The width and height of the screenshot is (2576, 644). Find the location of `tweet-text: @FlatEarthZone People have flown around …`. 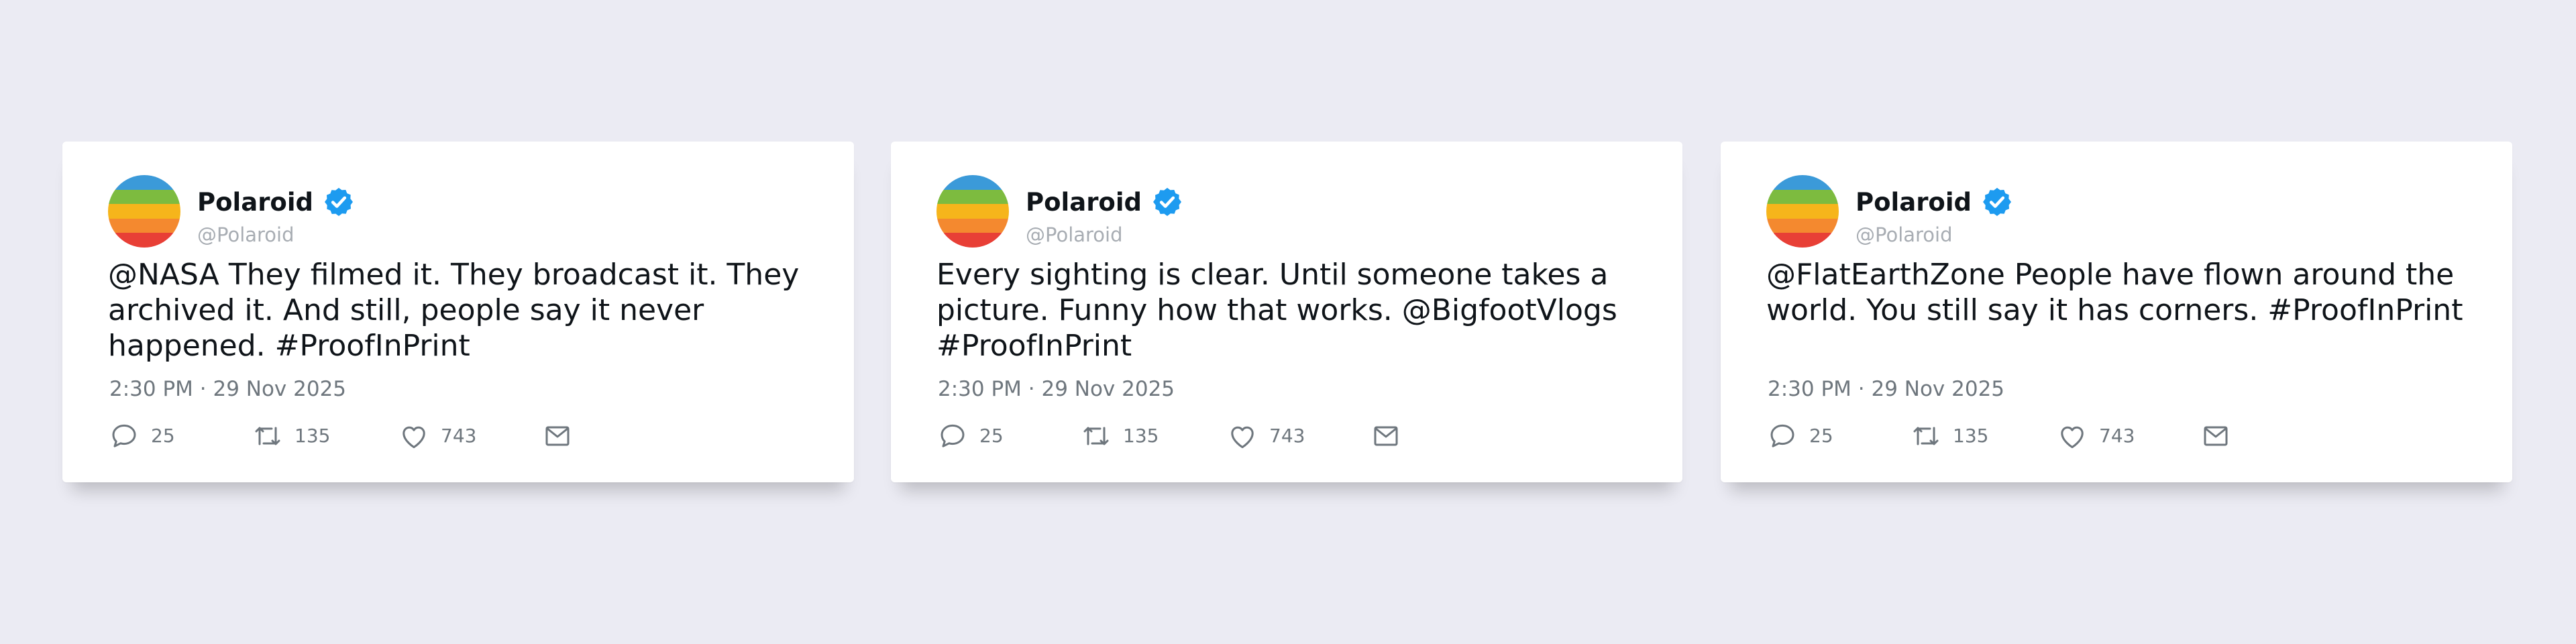

tweet-text: @FlatEarthZone People have flown around … is located at coordinates (2114, 292).